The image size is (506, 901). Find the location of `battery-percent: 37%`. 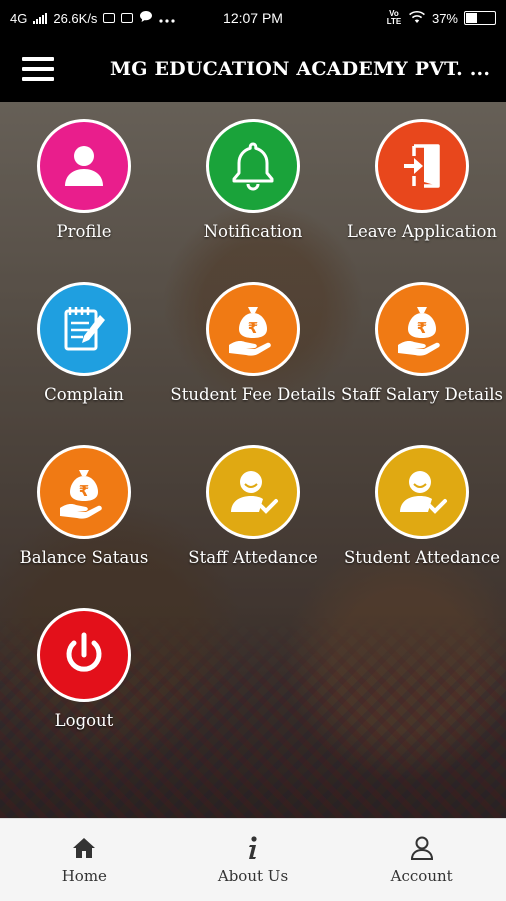

battery-percent: 37% is located at coordinates (444, 18).